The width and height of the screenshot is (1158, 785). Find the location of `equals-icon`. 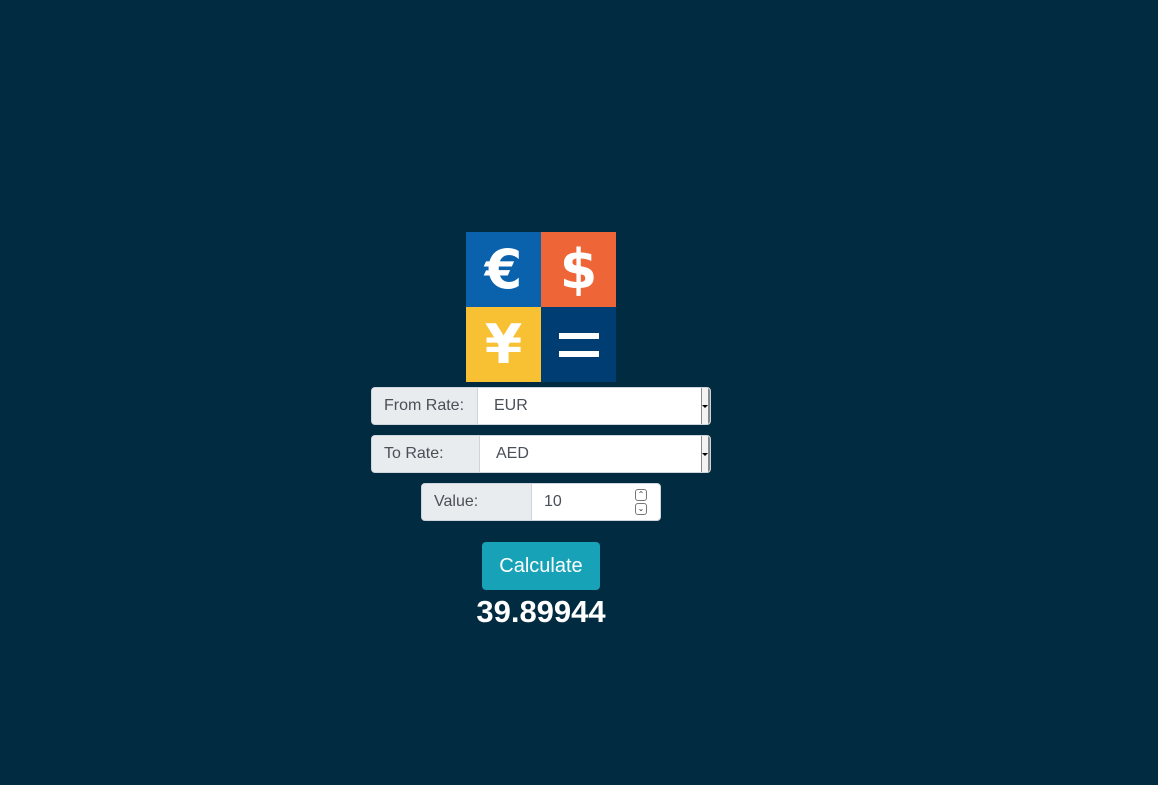

equals-icon is located at coordinates (578, 344).